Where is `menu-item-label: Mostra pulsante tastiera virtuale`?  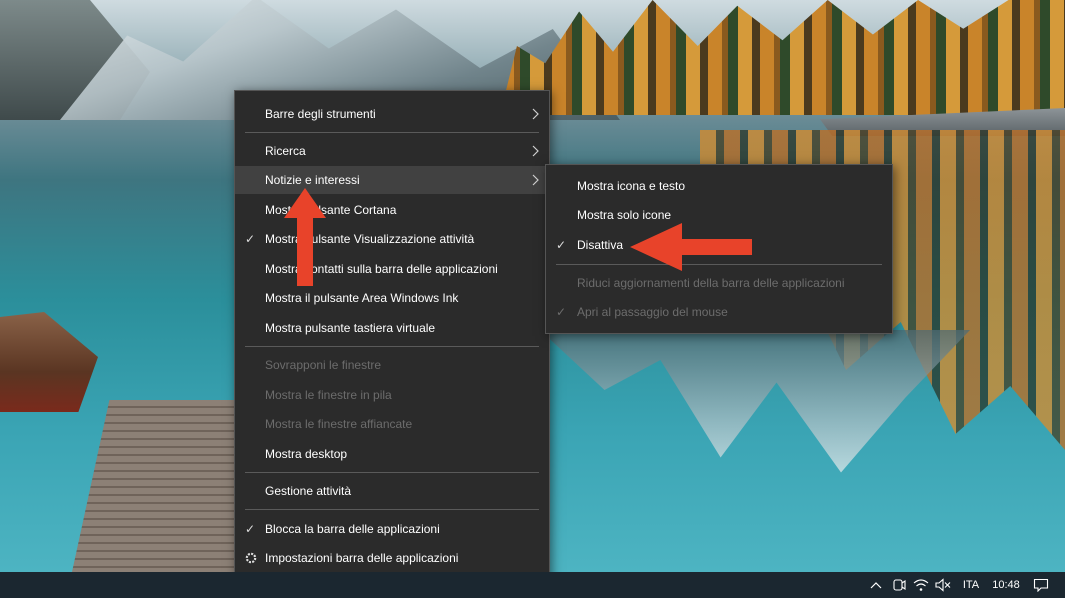
menu-item-label: Mostra pulsante tastiera virtuale is located at coordinates (350, 328).